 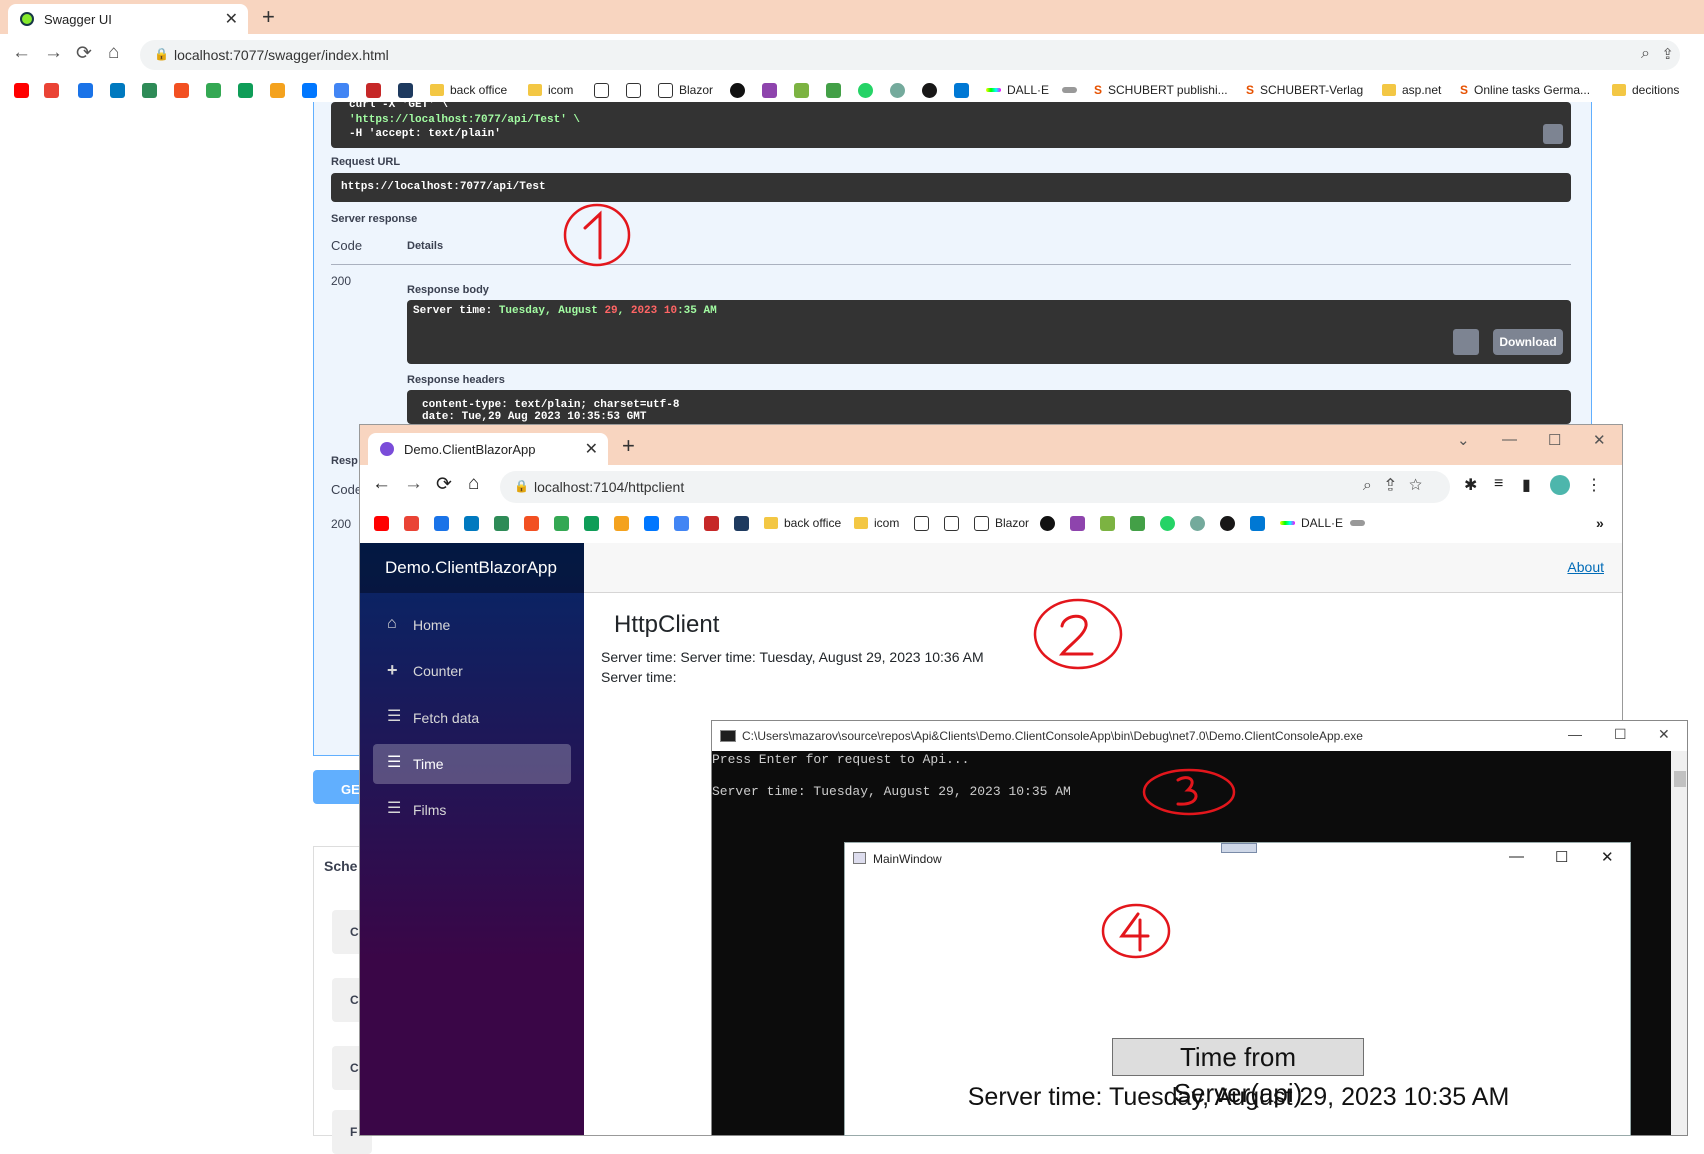 What do you see at coordinates (1239, 848) in the screenshot?
I see `designer-grip` at bounding box center [1239, 848].